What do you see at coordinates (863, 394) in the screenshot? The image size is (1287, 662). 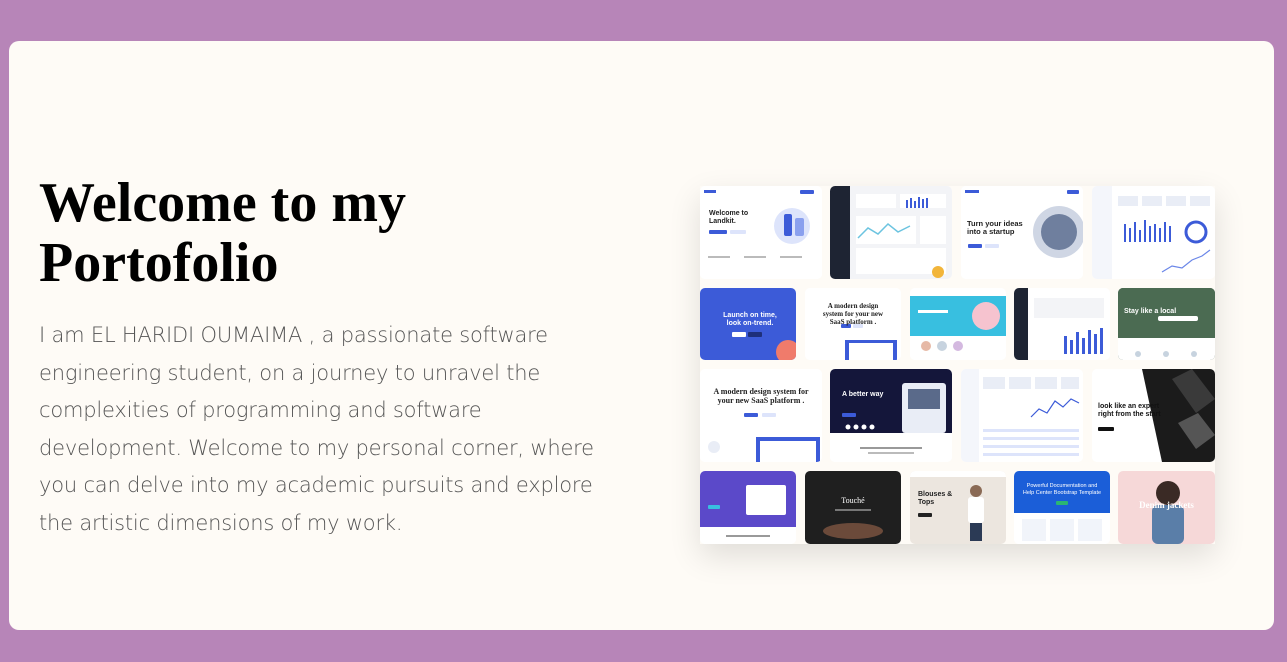 I see `tile-label-better-way: A better way` at bounding box center [863, 394].